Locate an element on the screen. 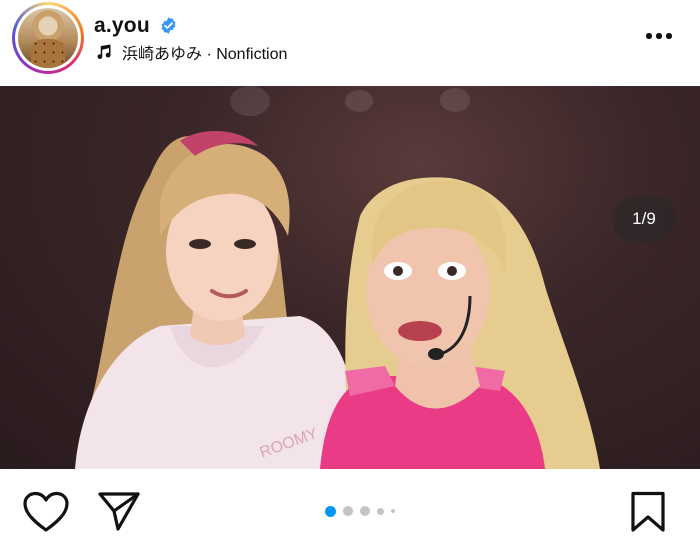 Image resolution: width=700 pixels, height=546 pixels. audio-track: 浜崎あゆみ · Nonfiction is located at coordinates (191, 52).